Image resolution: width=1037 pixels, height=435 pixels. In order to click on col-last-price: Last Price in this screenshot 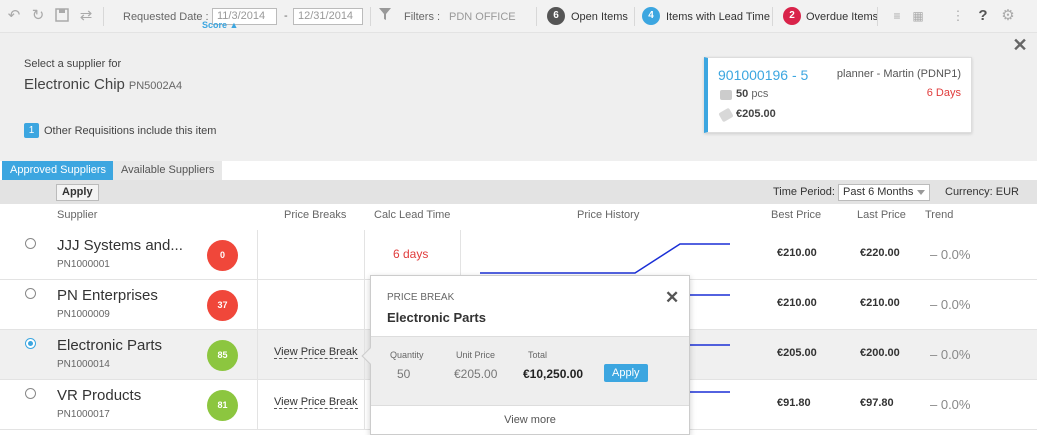, I will do `click(881, 215)`.